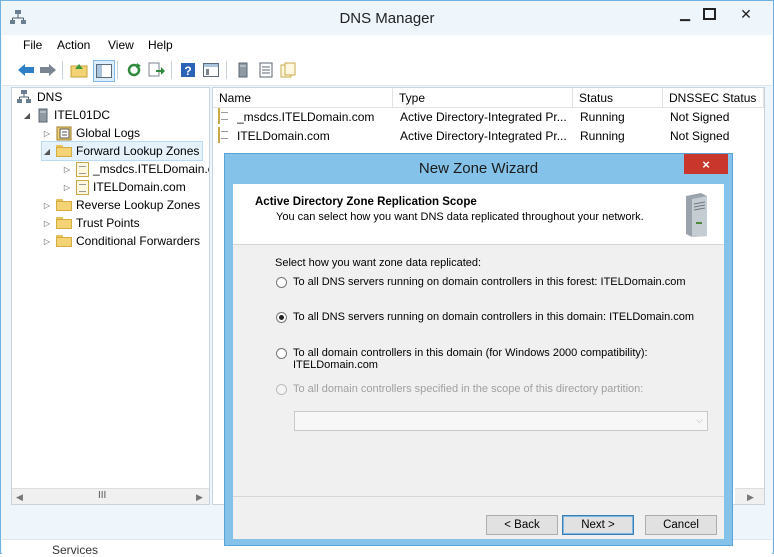 This screenshot has height=557, width=774. I want to click on server-tower-icon, so click(696, 215).